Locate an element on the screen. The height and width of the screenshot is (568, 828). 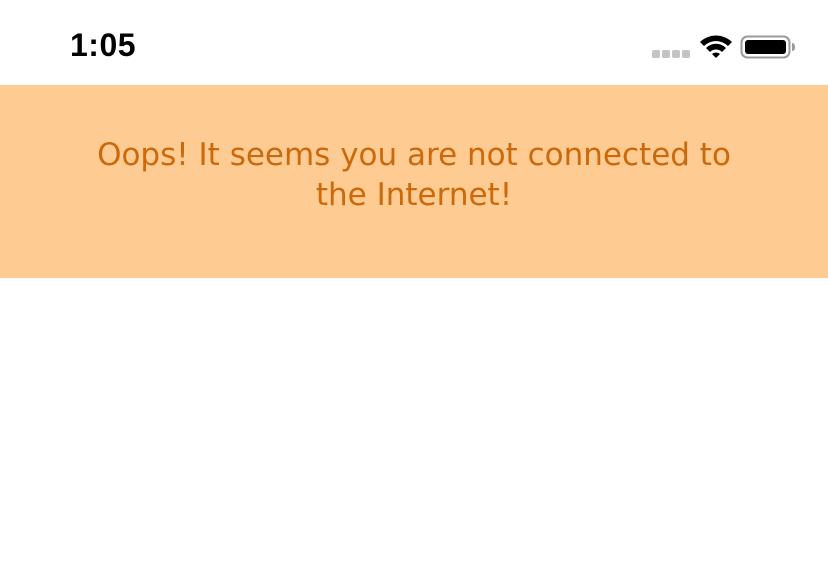
wifi-icon is located at coordinates (716, 46).